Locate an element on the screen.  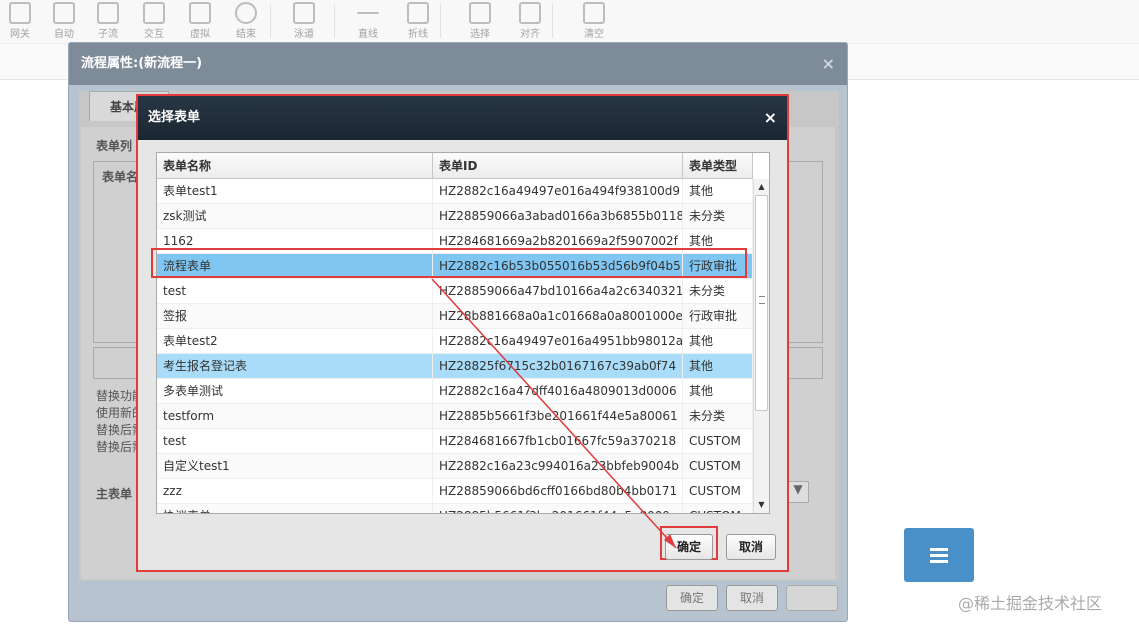
menu-fab-button is located at coordinates (939, 555).